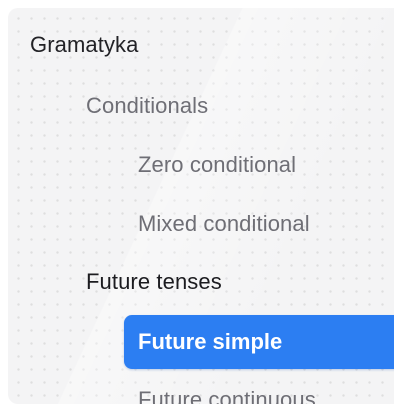 The image size is (394, 414). I want to click on tree-item-label: Zero conditional, so click(217, 164).